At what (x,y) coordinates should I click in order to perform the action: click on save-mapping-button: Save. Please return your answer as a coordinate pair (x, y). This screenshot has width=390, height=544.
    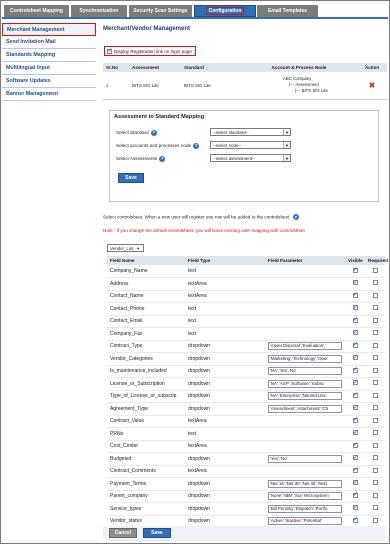
    Looking at the image, I should click on (131, 178).